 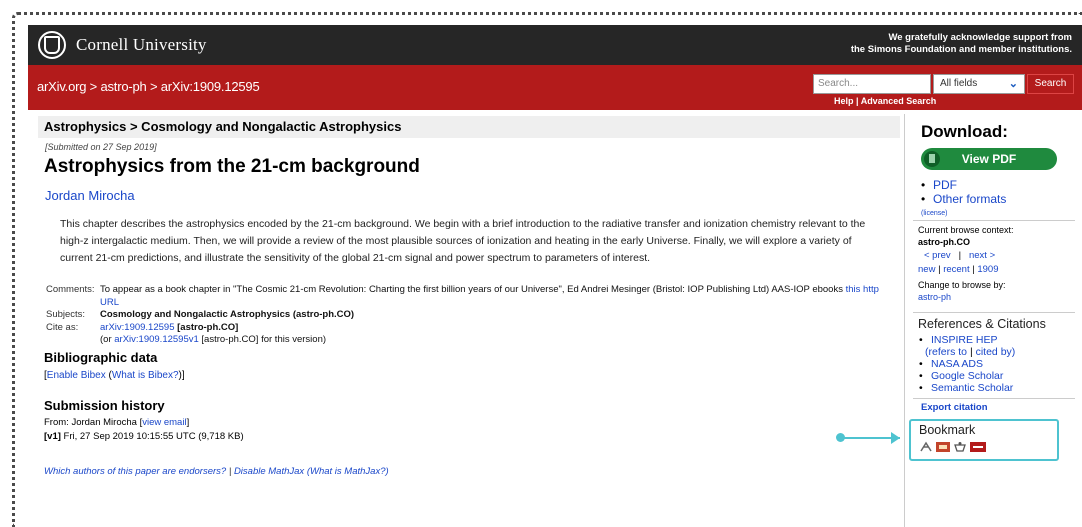 What do you see at coordinates (188, 422) in the screenshot?
I see `view-bracket-close: ]` at bounding box center [188, 422].